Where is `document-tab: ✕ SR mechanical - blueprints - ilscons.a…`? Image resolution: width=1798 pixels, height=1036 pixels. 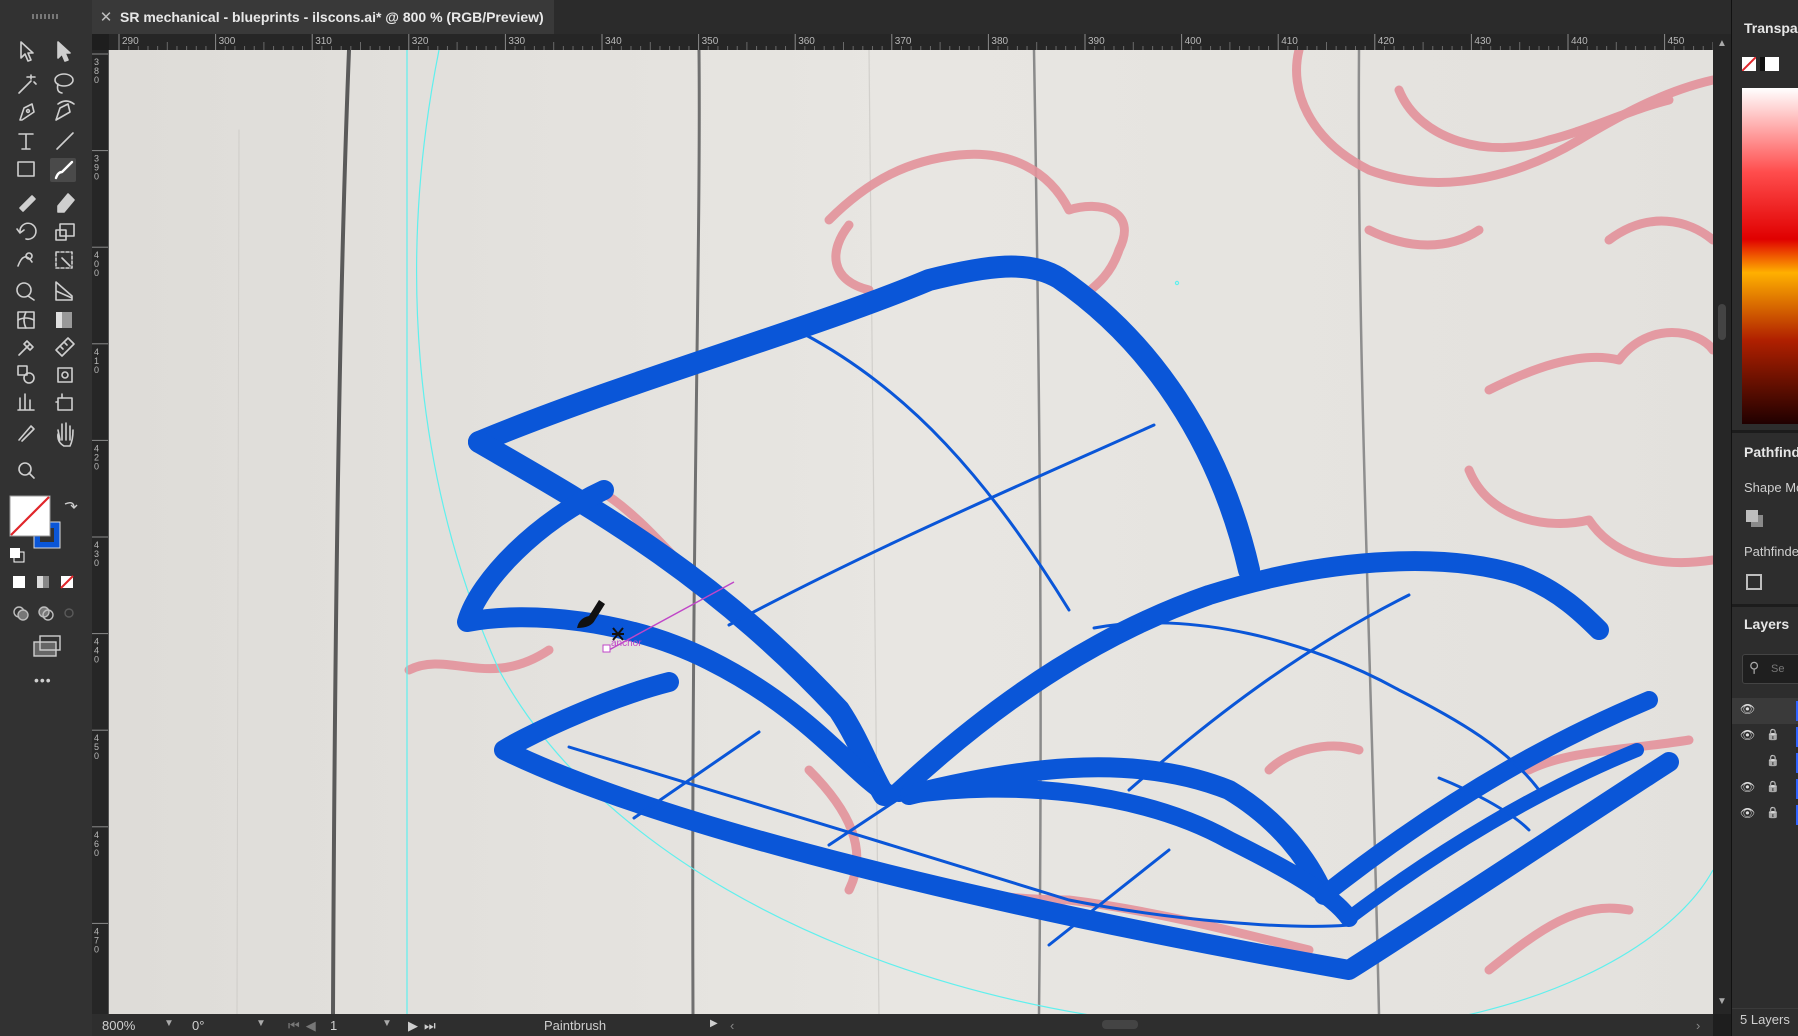
document-tab: ✕ SR mechanical - blueprints - ilscons.a… is located at coordinates (323, 17).